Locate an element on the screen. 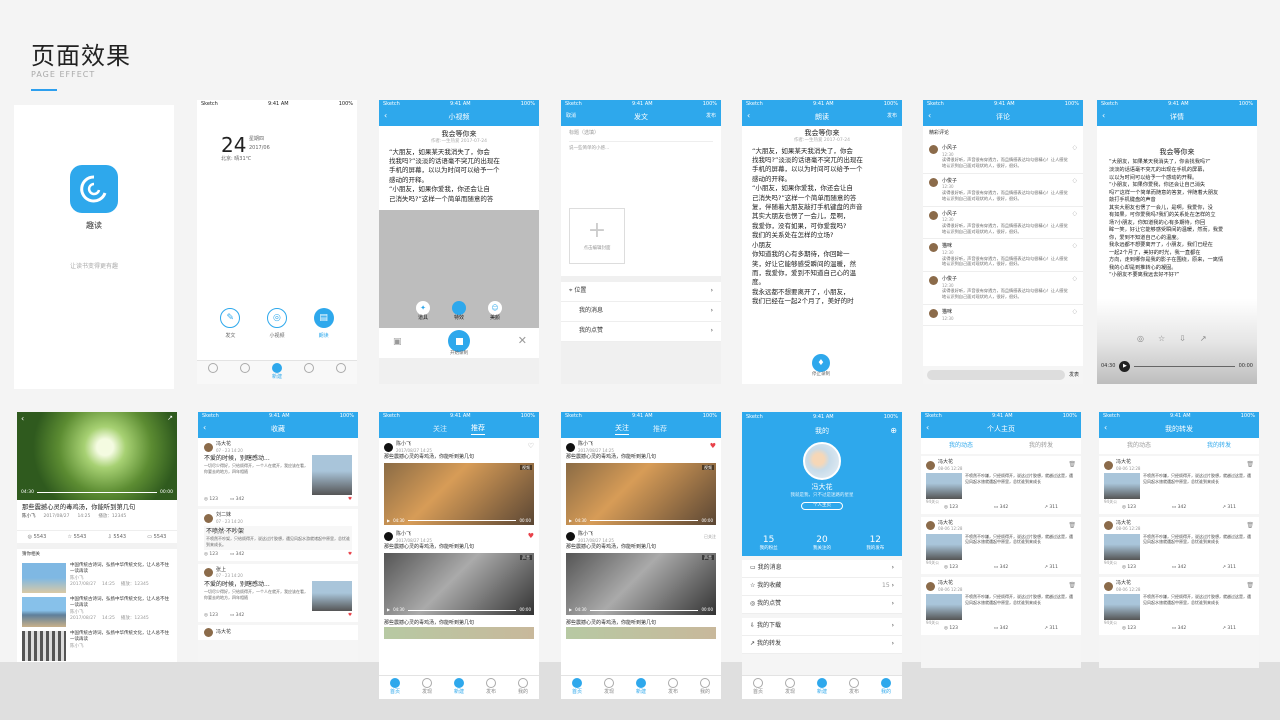  stat-posts: 12 我的发布 is located at coordinates (875, 543).